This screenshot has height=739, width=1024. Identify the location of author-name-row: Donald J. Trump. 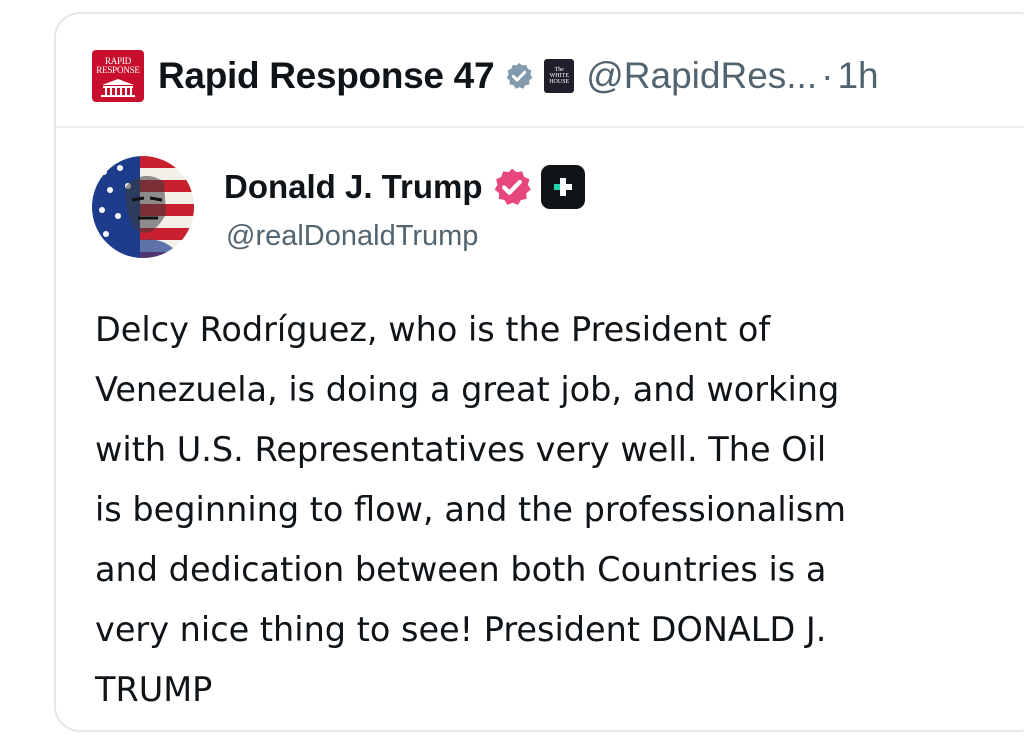
(404, 187).